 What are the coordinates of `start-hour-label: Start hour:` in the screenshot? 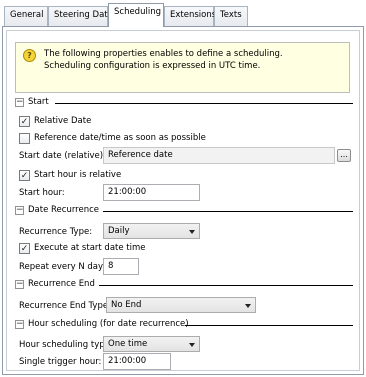 It's located at (42, 193).